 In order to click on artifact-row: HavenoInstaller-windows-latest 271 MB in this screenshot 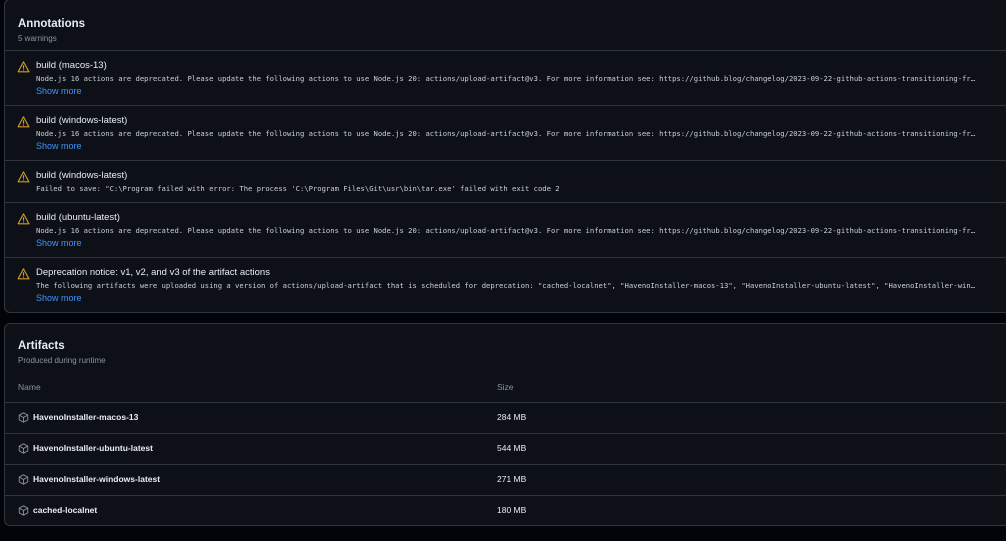, I will do `click(505, 480)`.